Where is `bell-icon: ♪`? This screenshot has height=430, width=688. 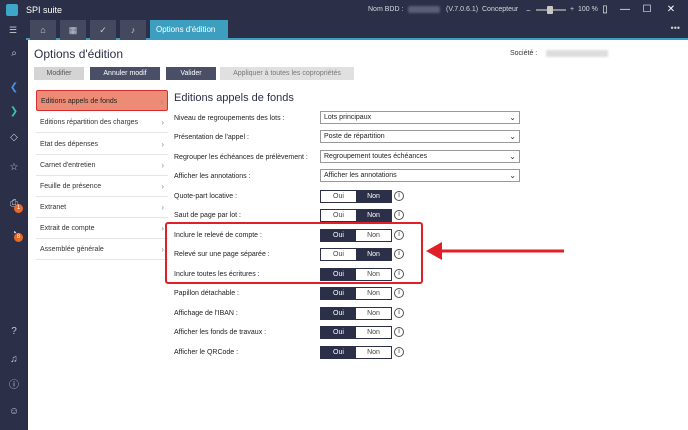
bell-icon: ♪ is located at coordinates (133, 30).